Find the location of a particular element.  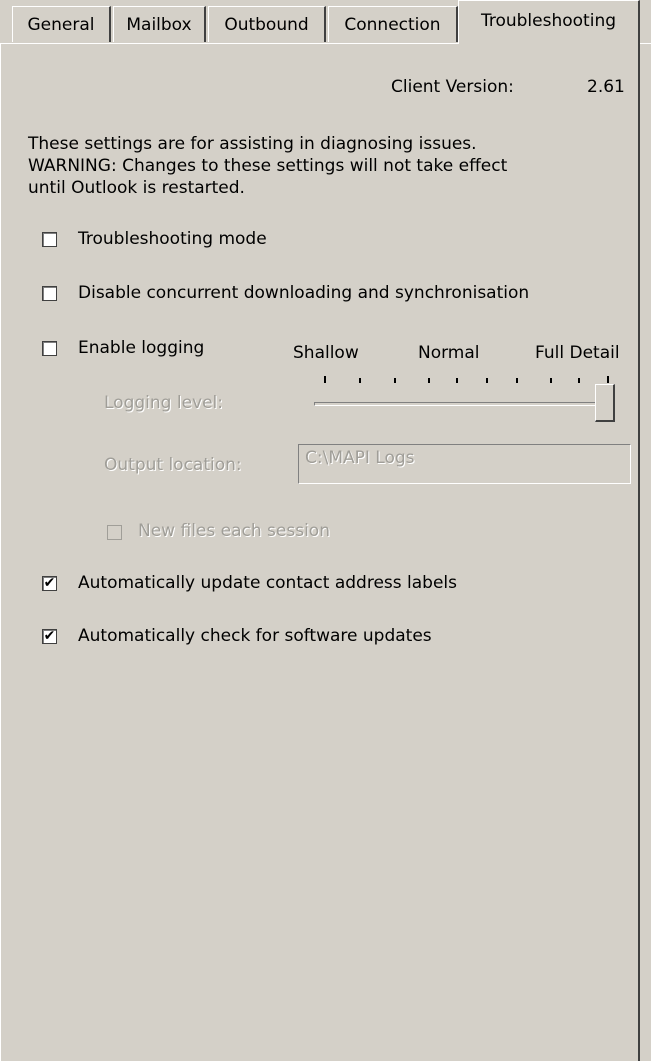

auto-check-updates-checkbox: ✔ is located at coordinates (49, 636).